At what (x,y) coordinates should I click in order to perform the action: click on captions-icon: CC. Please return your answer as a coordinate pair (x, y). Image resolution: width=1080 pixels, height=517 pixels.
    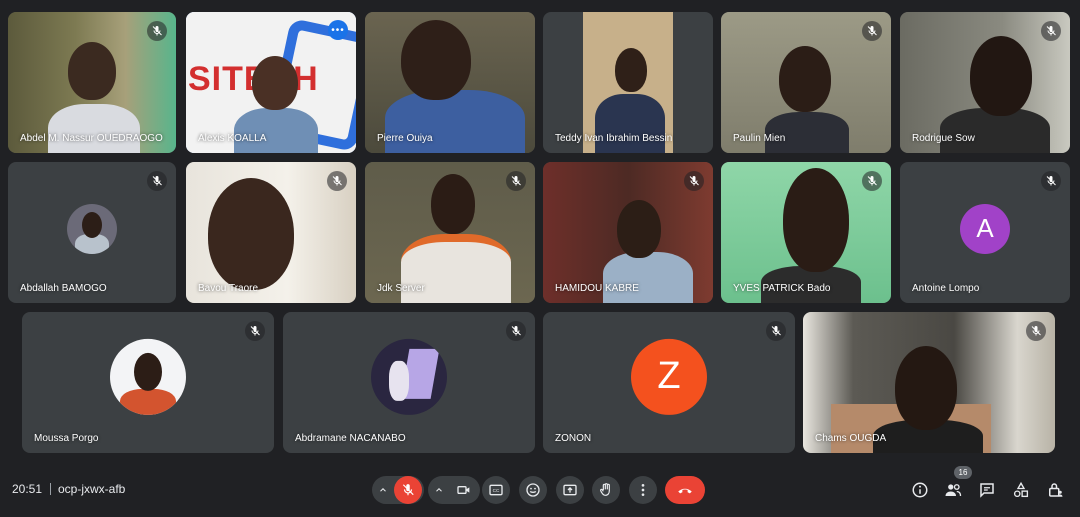
    Looking at the image, I should click on (496, 490).